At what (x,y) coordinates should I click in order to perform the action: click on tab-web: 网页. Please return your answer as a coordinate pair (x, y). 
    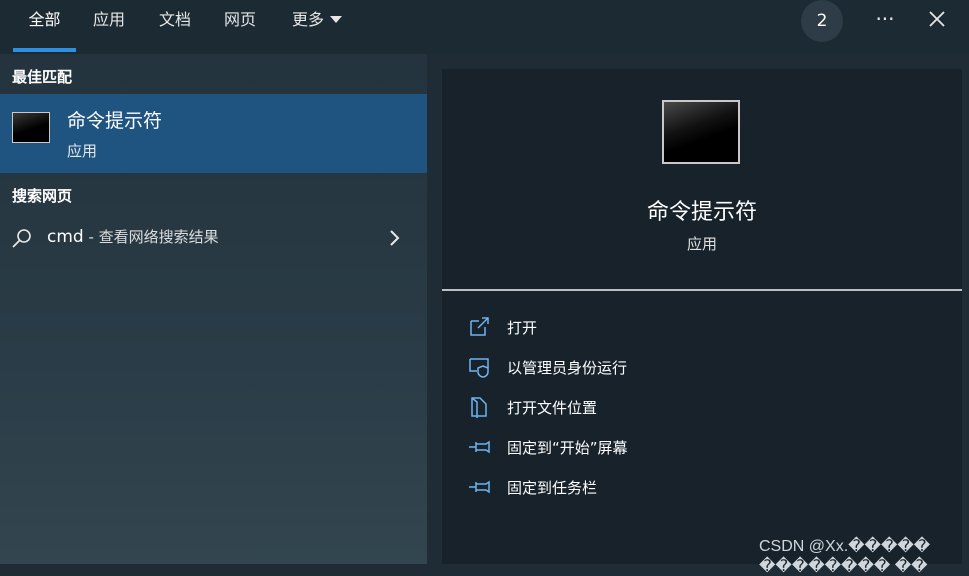
    Looking at the image, I should click on (240, 27).